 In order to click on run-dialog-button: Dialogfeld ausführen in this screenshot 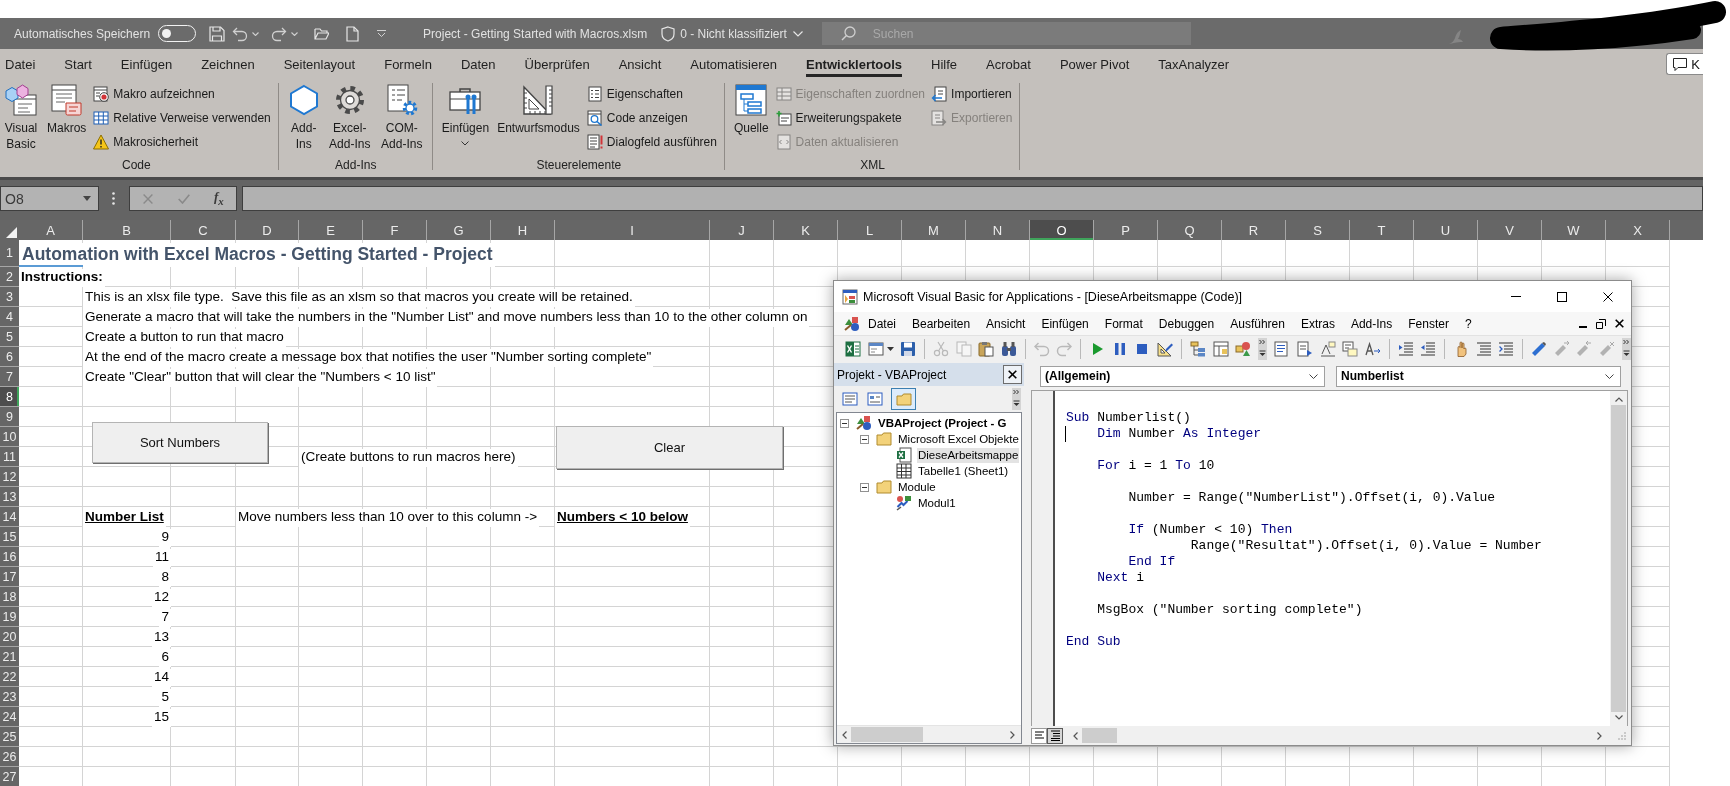, I will do `click(651, 142)`.